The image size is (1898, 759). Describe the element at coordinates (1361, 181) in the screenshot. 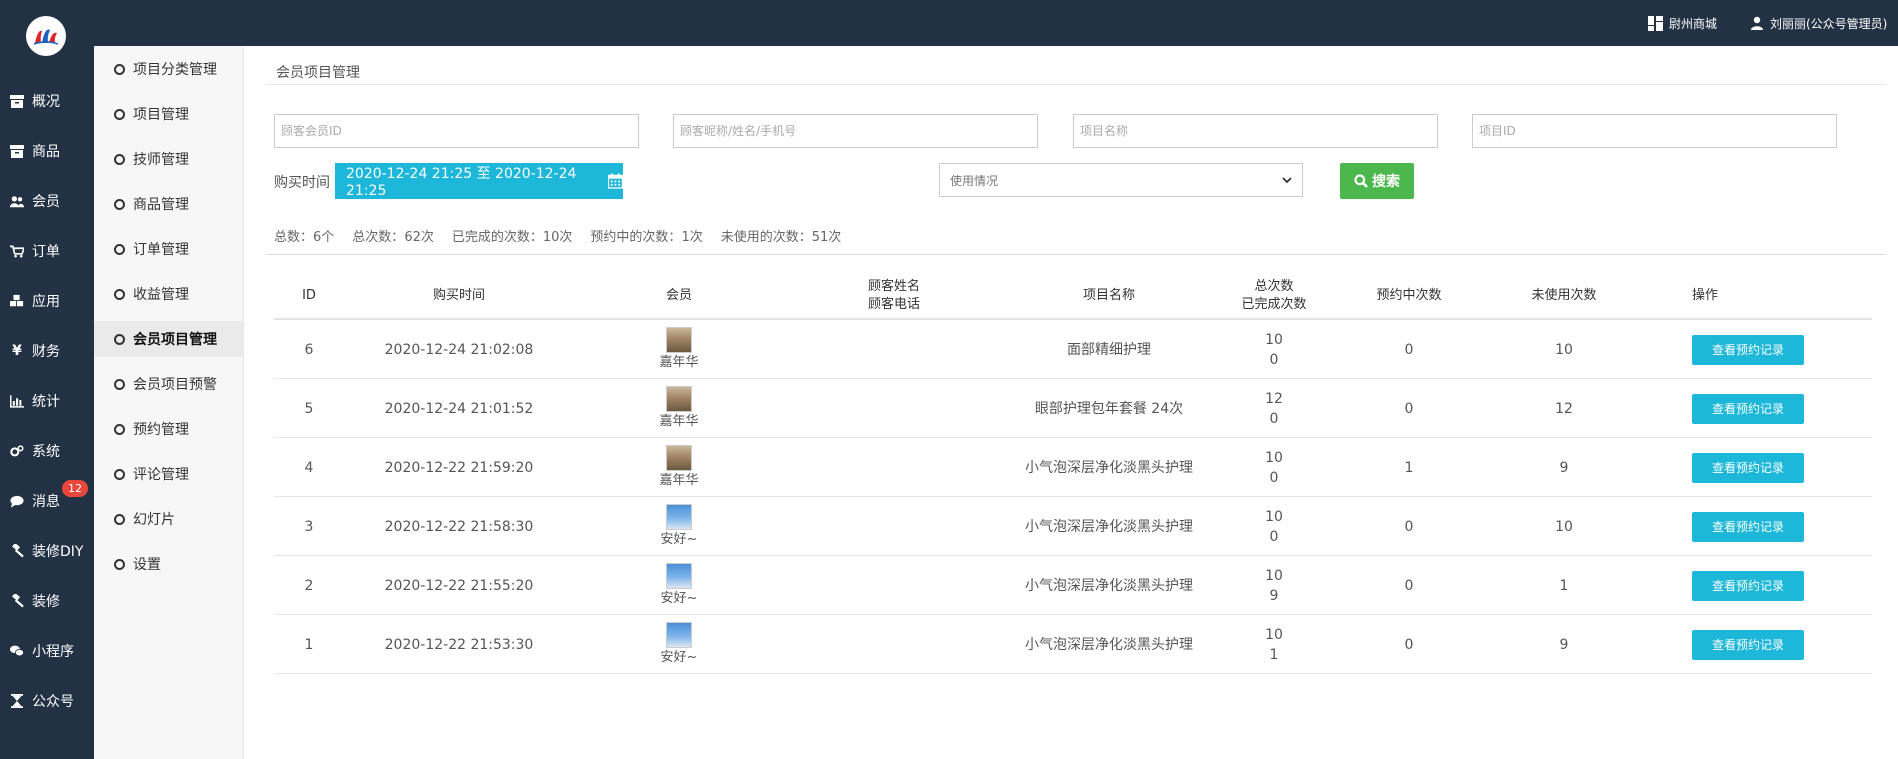

I see `search-icon` at that location.